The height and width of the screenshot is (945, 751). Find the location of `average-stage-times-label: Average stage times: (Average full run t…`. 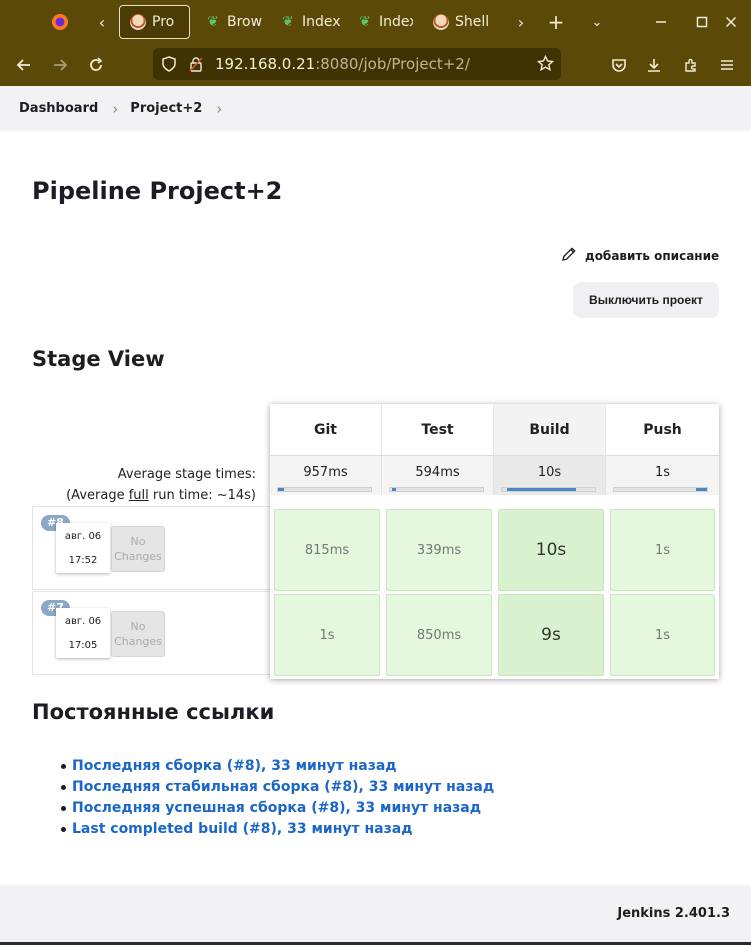

average-stage-times-label: Average stage times: (Average full run t… is located at coordinates (144, 485).